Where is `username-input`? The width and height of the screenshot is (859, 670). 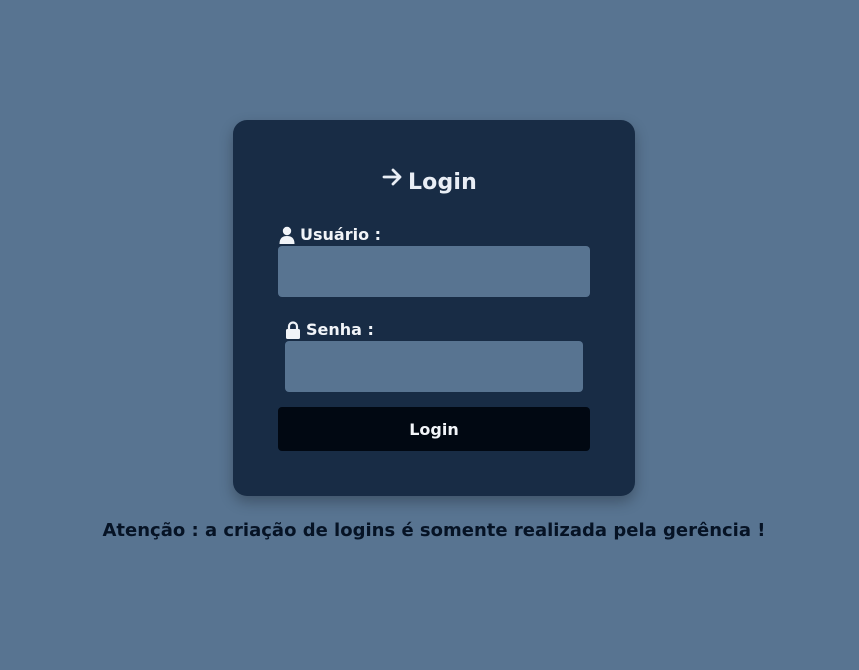 username-input is located at coordinates (434, 271).